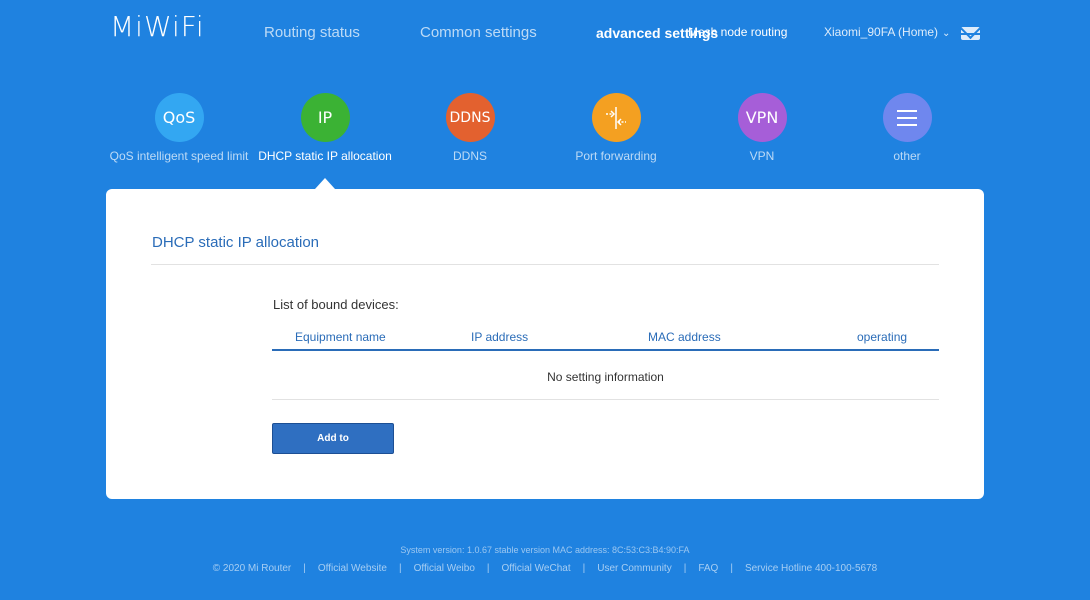 Image resolution: width=1090 pixels, height=600 pixels. I want to click on feature-vpn-label: VPN, so click(762, 156).